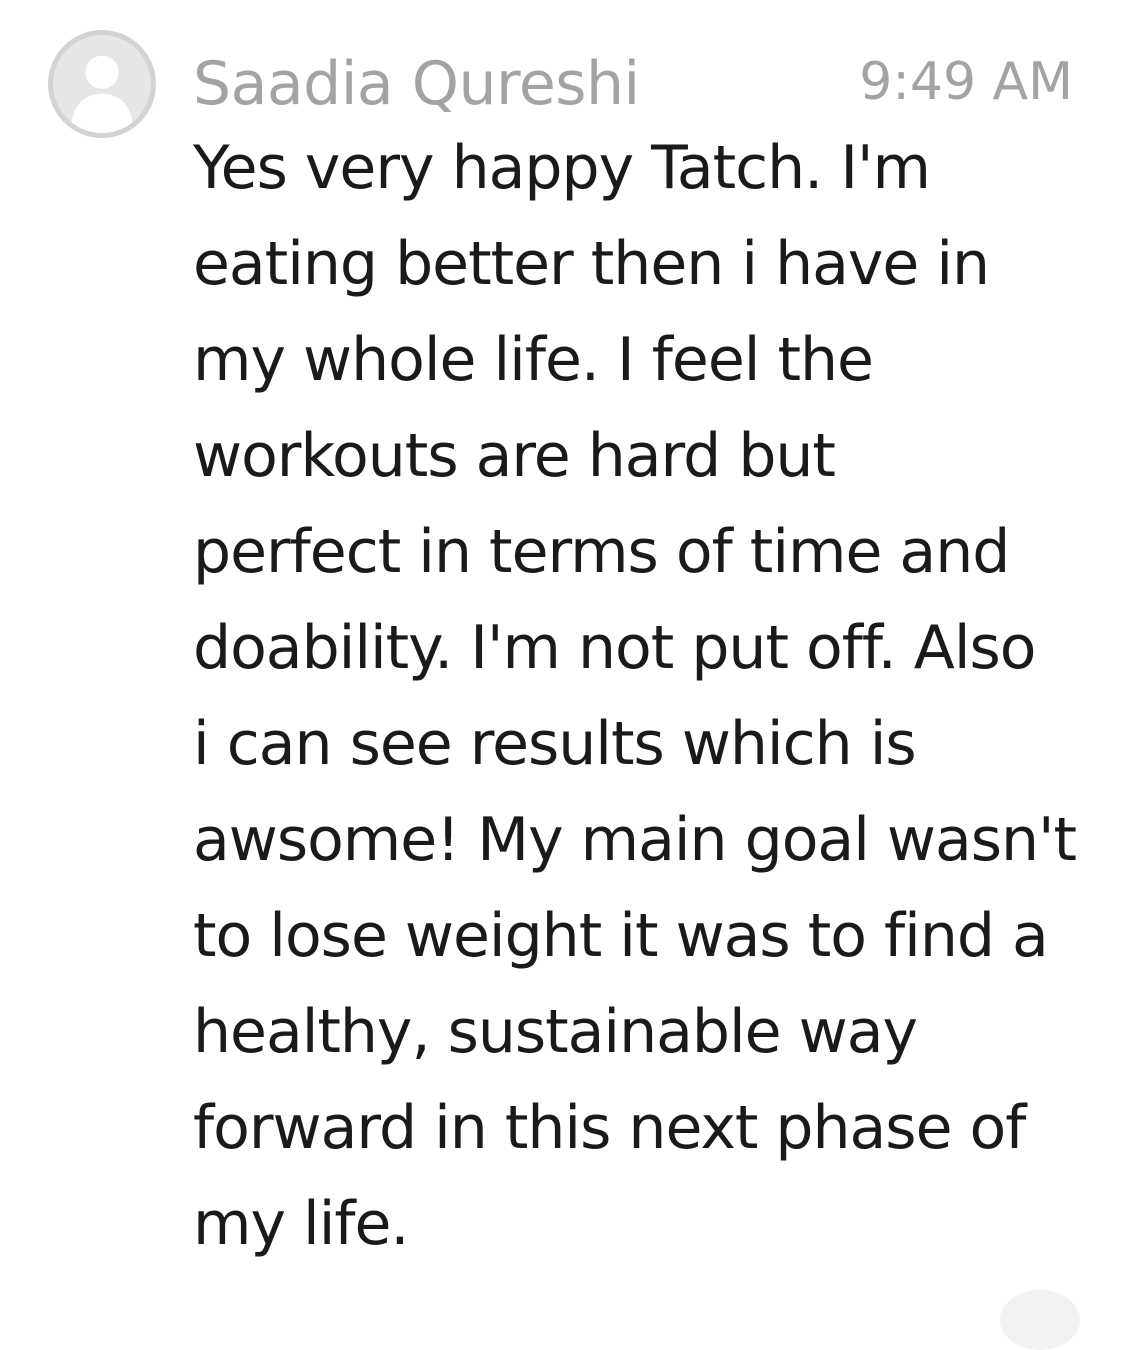  What do you see at coordinates (416, 84) in the screenshot?
I see `sender-name: Saadia Qureshi` at bounding box center [416, 84].